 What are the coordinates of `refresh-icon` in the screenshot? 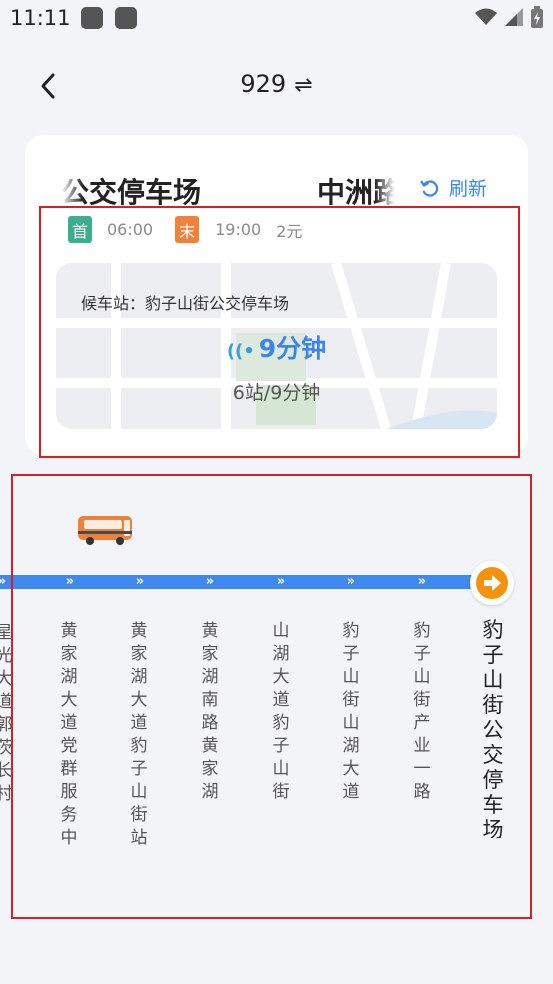 It's located at (429, 188).